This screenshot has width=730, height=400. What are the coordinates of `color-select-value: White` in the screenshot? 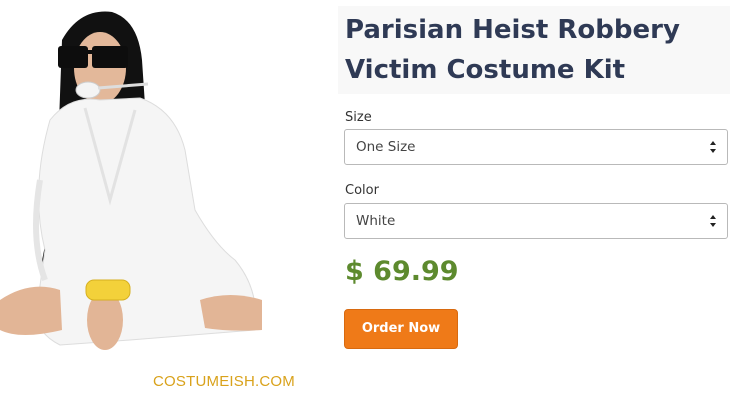 It's located at (376, 221).